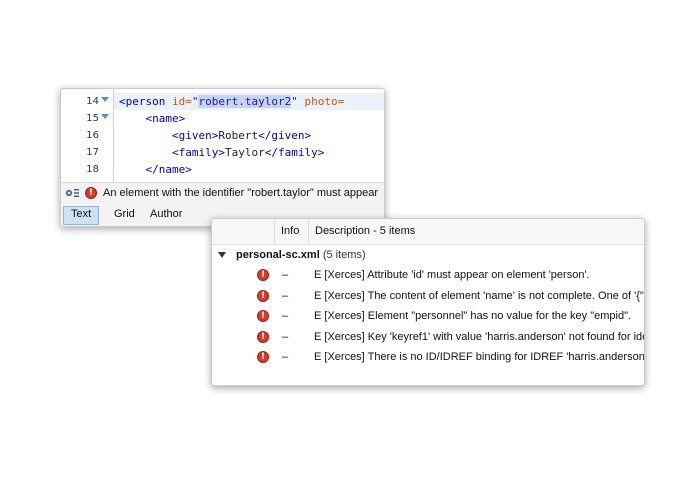 Image resolution: width=700 pixels, height=500 pixels. Describe the element at coordinates (344, 255) in the screenshot. I see `group-item-count: (5 items)` at that location.